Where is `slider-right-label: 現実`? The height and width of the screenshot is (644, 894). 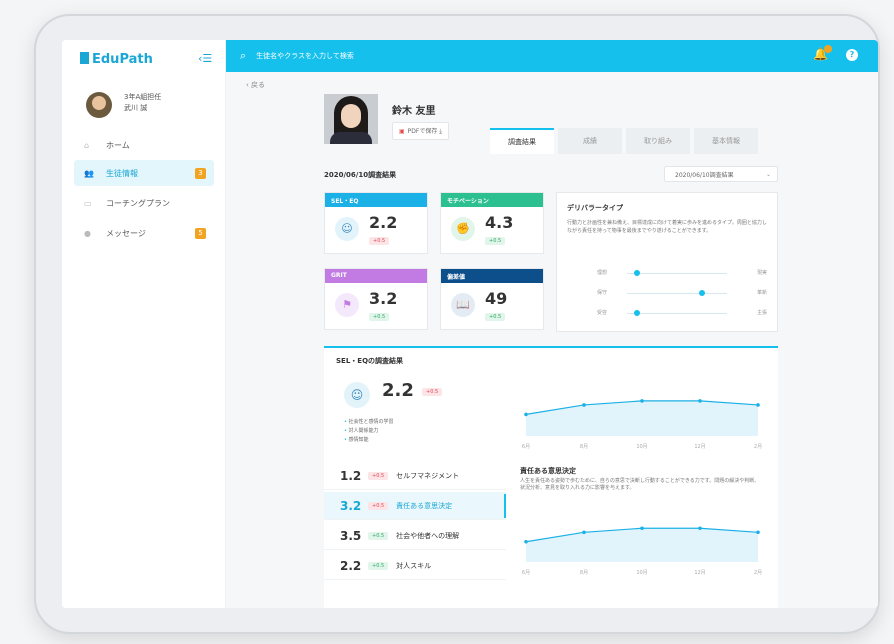 slider-right-label: 現実 is located at coordinates (761, 273).